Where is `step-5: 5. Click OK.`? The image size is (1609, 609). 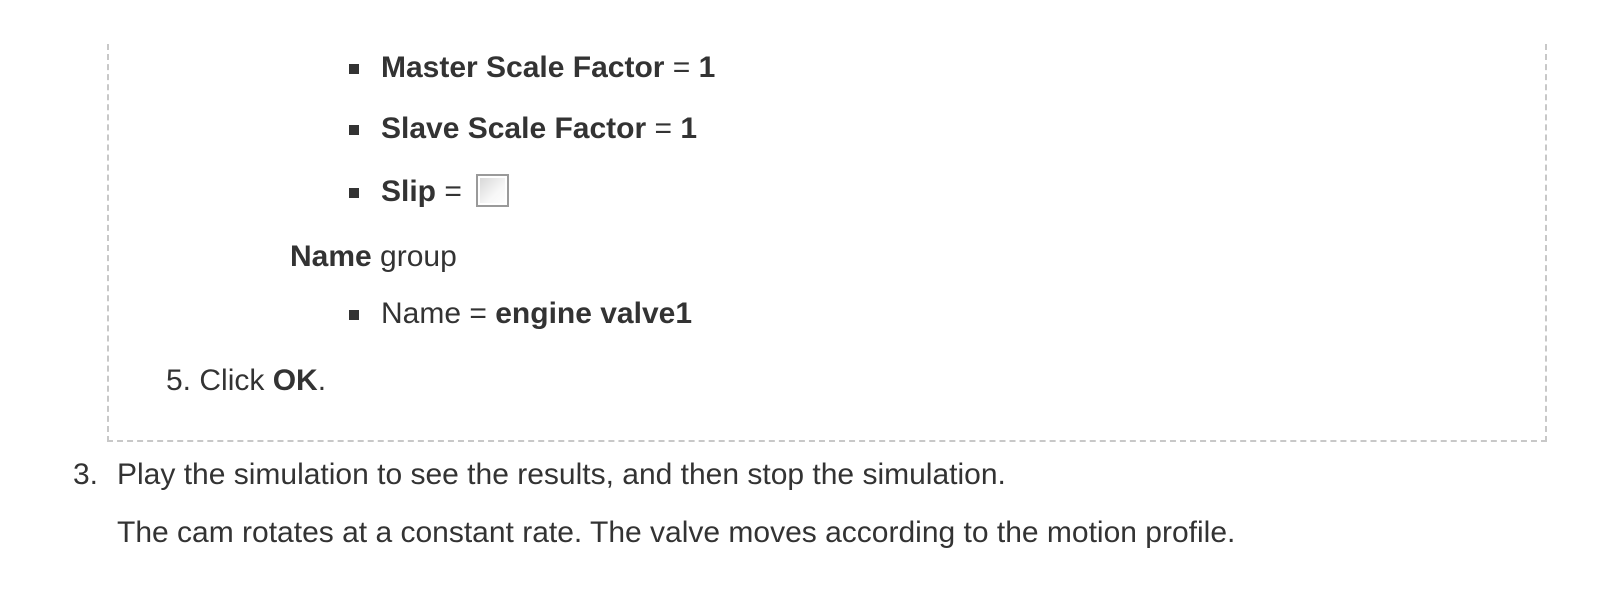
step-5: 5. Click OK. is located at coordinates (246, 381).